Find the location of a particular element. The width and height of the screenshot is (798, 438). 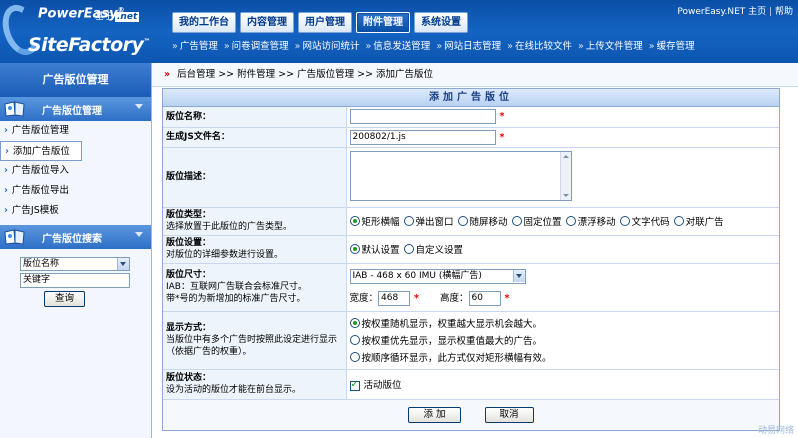

field-label: 版位类型： 选择放置于此版位的广告类型。 is located at coordinates (255, 221).